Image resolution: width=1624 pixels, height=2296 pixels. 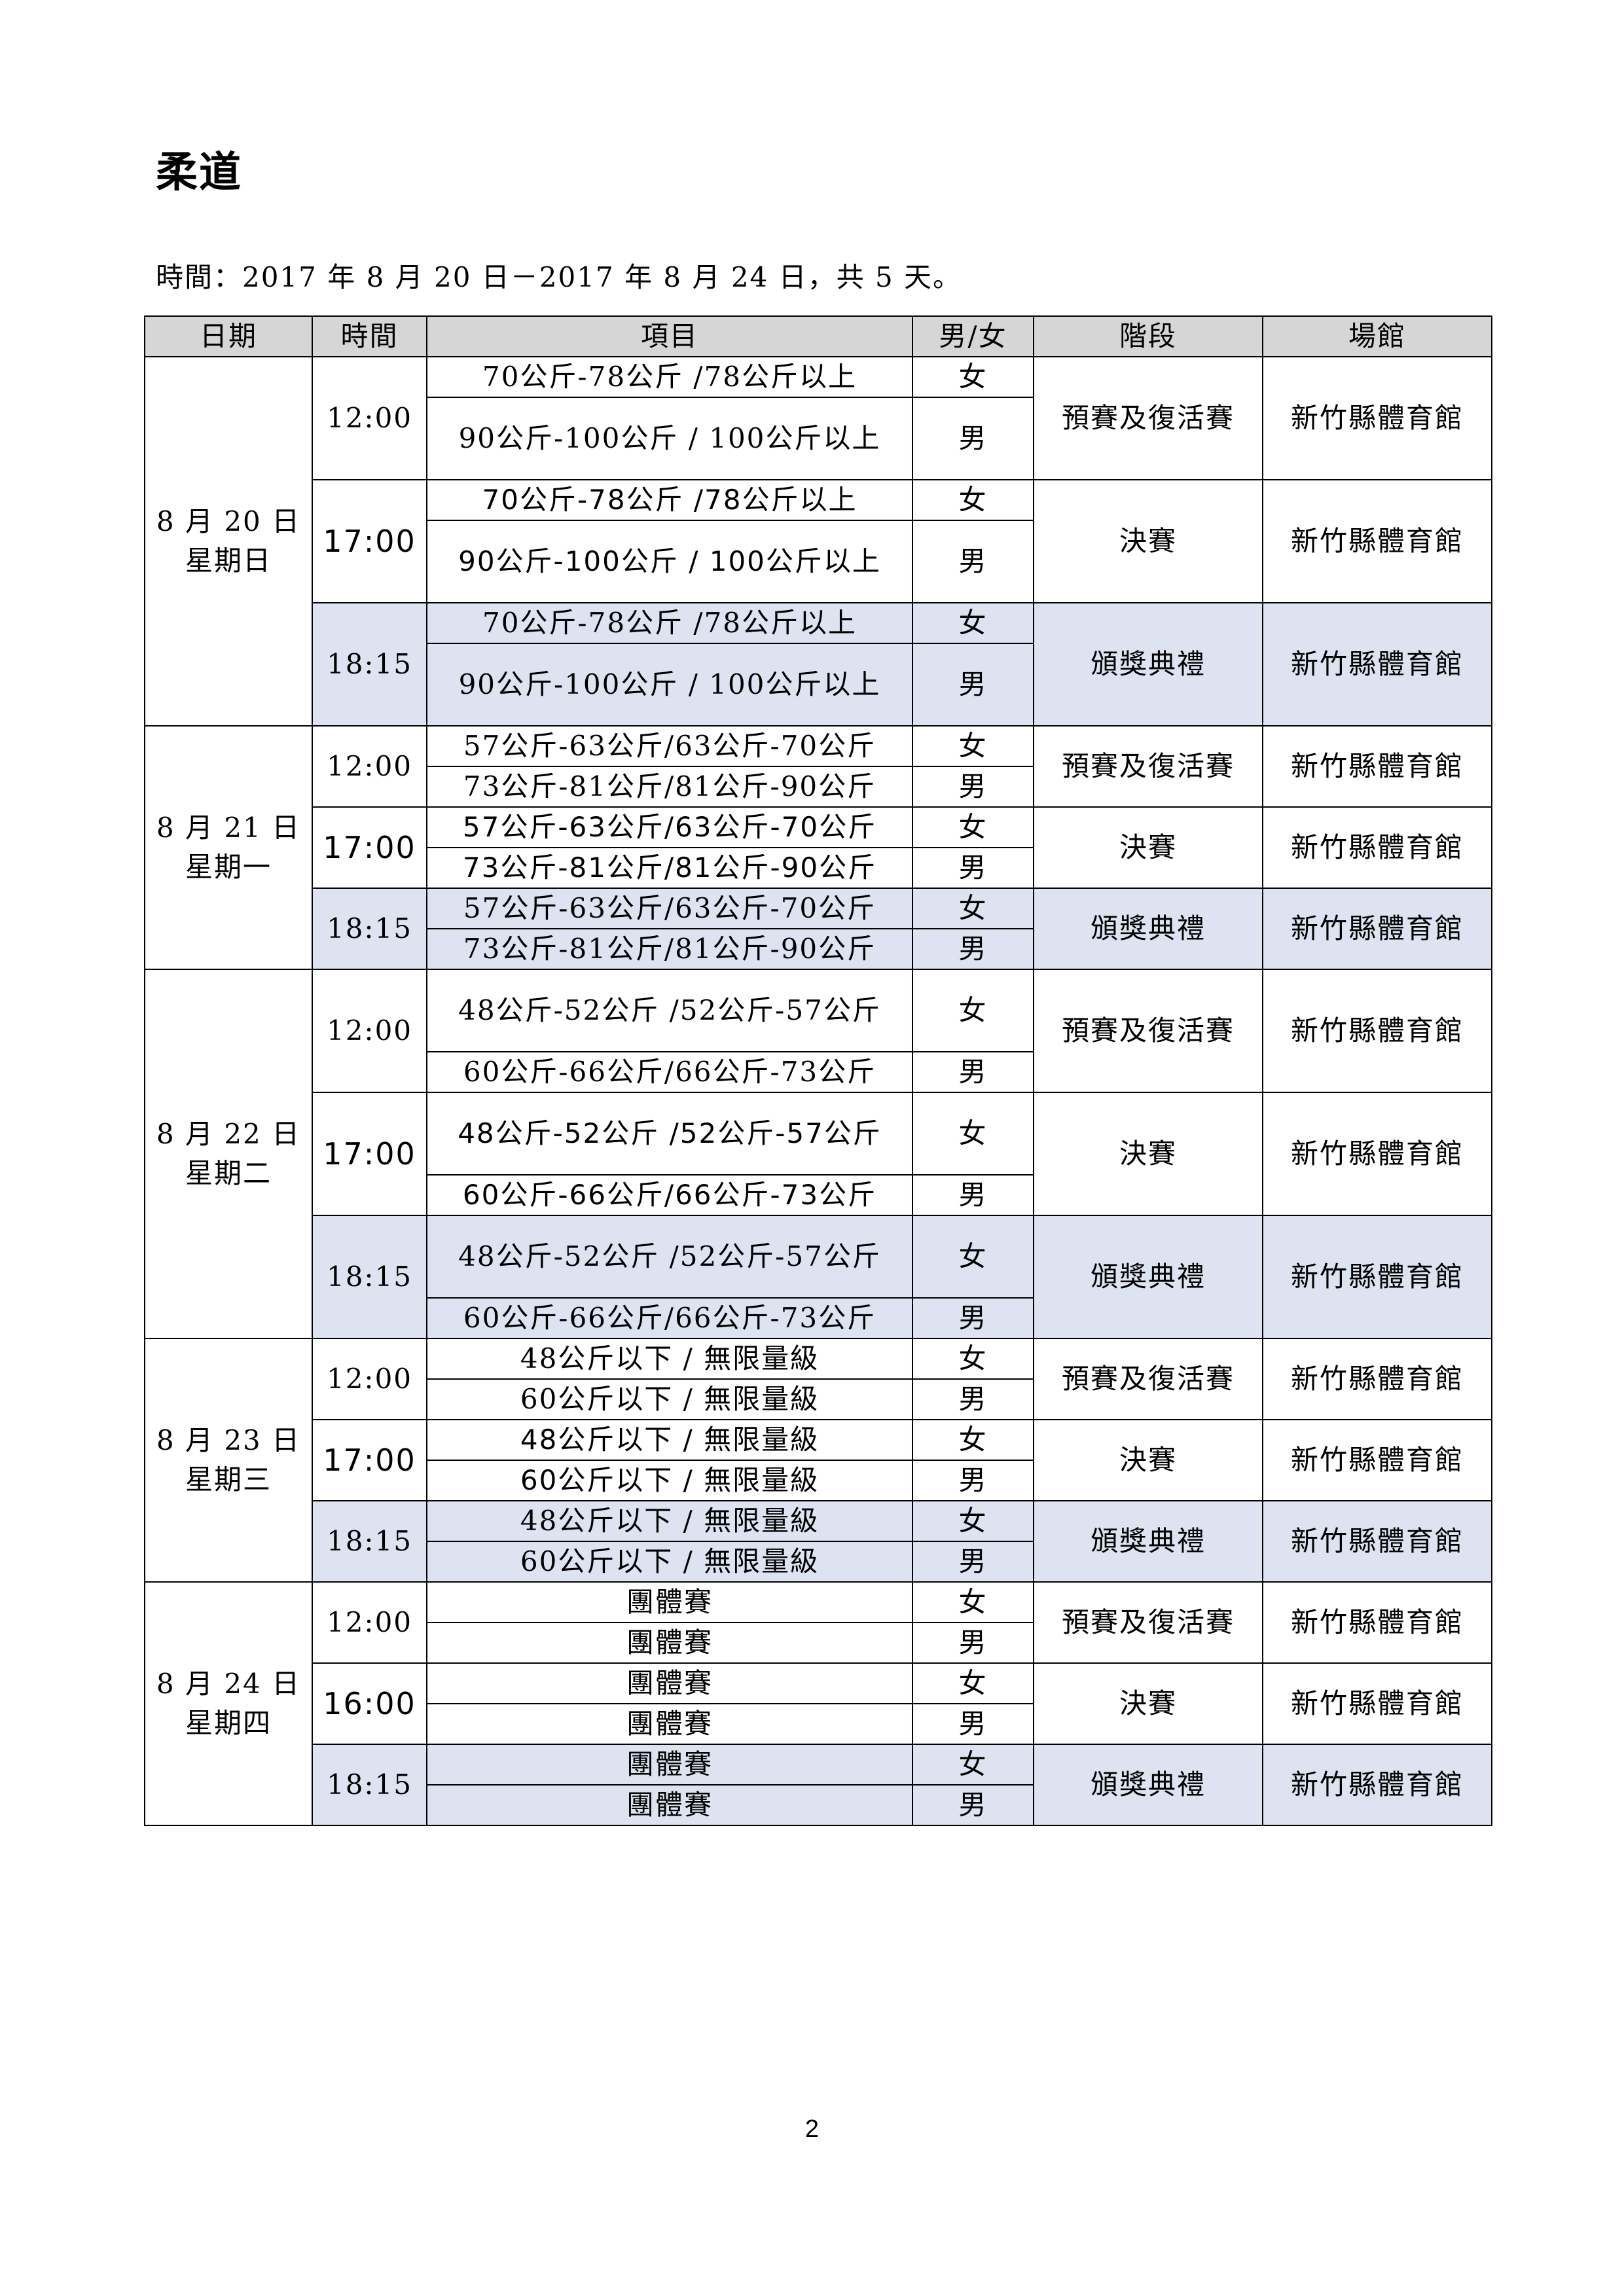 What do you see at coordinates (669, 1195) in the screenshot?
I see `item-cell: 60公斤-66公斤/66公斤-73公斤` at bounding box center [669, 1195].